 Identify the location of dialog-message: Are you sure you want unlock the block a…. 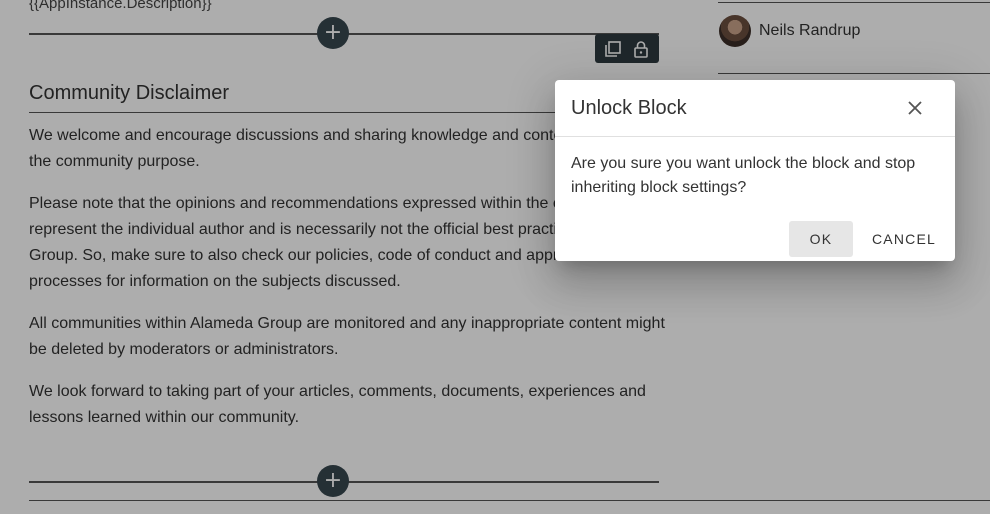
(743, 175).